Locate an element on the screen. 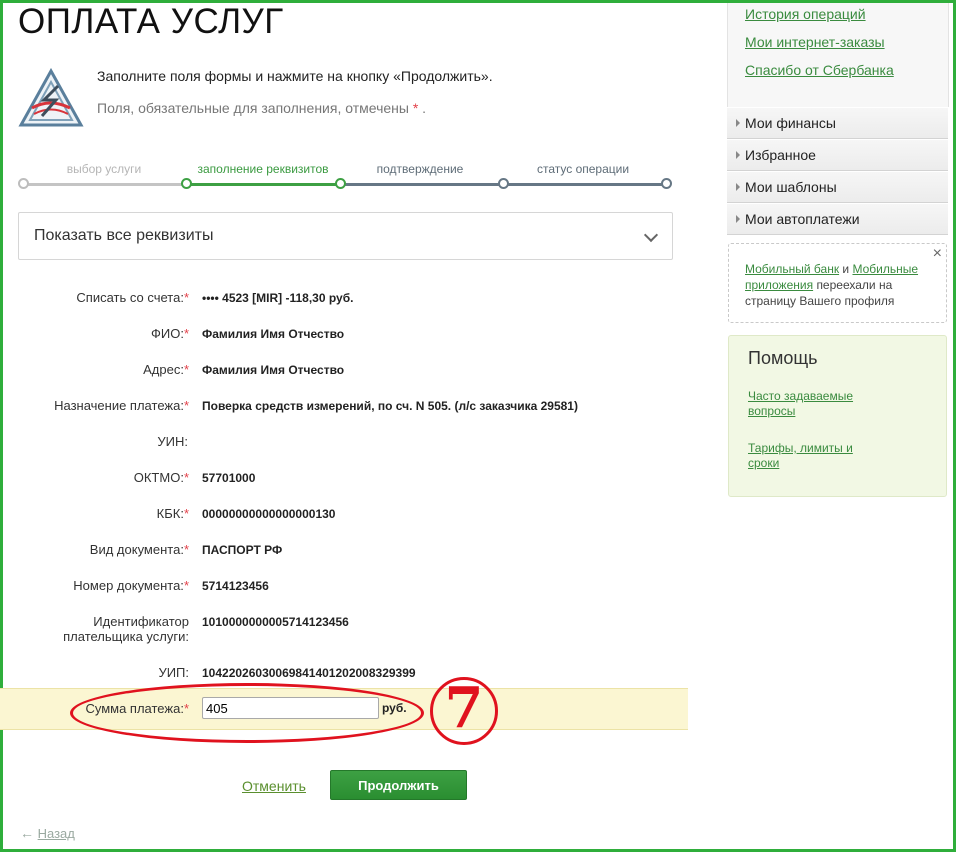 The image size is (956, 852). field-value-uip: 10422026030069841401202008329399 is located at coordinates (309, 673).